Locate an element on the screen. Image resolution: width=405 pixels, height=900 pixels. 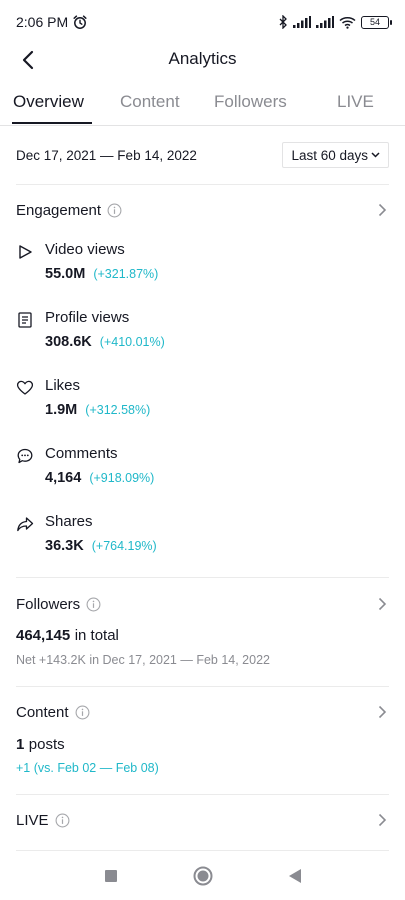
home-button is located at coordinates (203, 876).